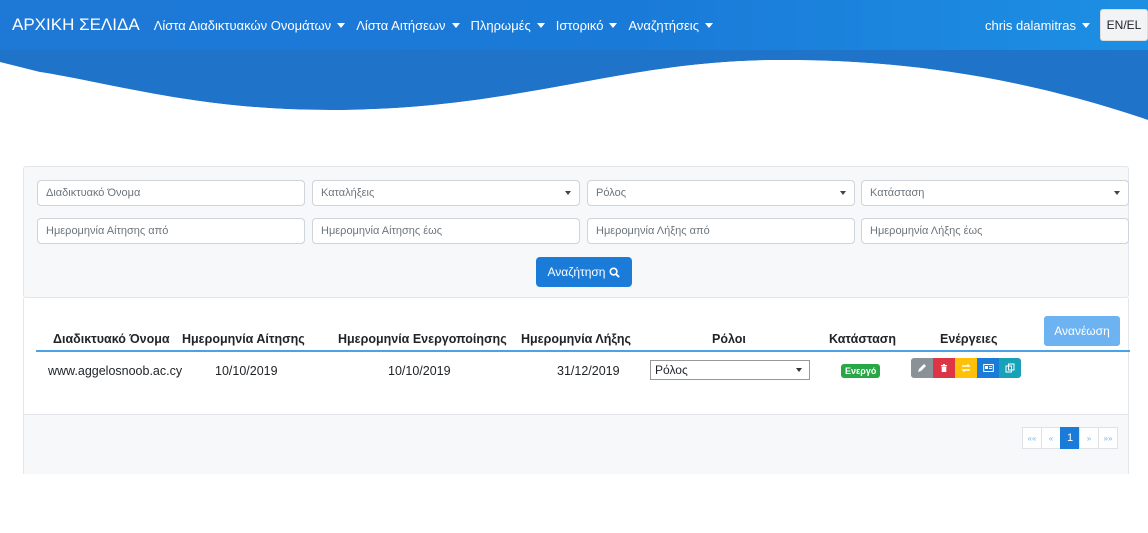 The image size is (1148, 533). Describe the element at coordinates (995, 231) in the screenshot. I see `expire-date-to-input: Ημερομηνία Λήξης έως` at that location.